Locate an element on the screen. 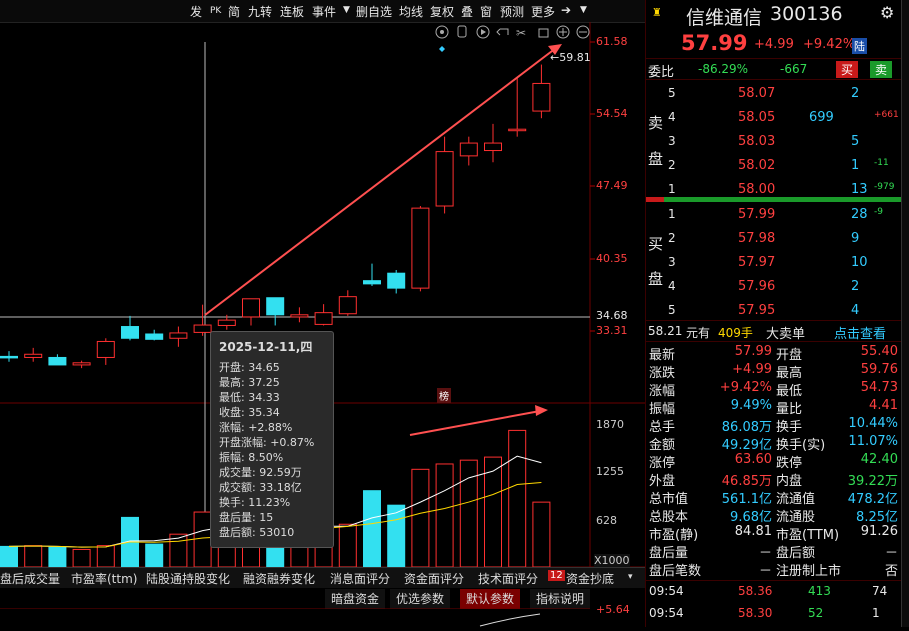 The height and width of the screenshot is (631, 909). stat-value: 54.73 is located at coordinates (879, 387).